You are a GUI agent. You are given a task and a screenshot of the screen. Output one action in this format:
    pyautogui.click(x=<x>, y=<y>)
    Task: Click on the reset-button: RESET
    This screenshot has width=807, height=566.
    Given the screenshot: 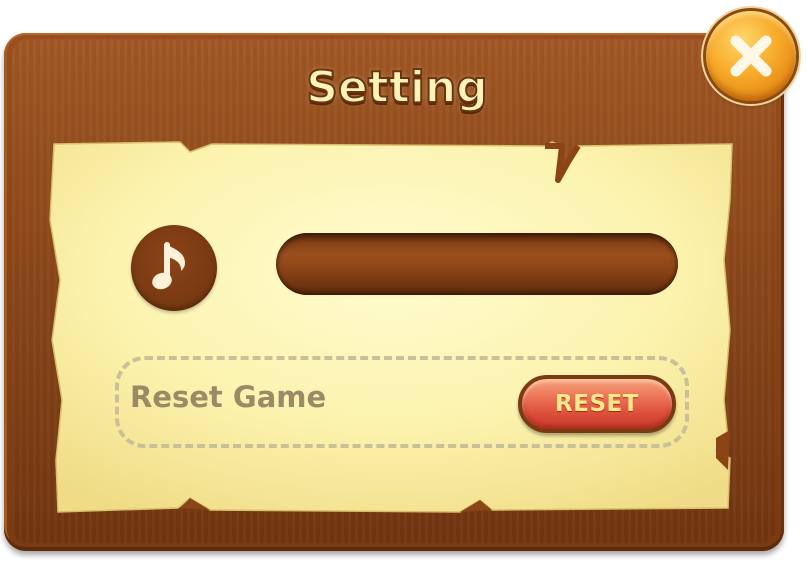 What is the action you would take?
    pyautogui.click(x=597, y=404)
    